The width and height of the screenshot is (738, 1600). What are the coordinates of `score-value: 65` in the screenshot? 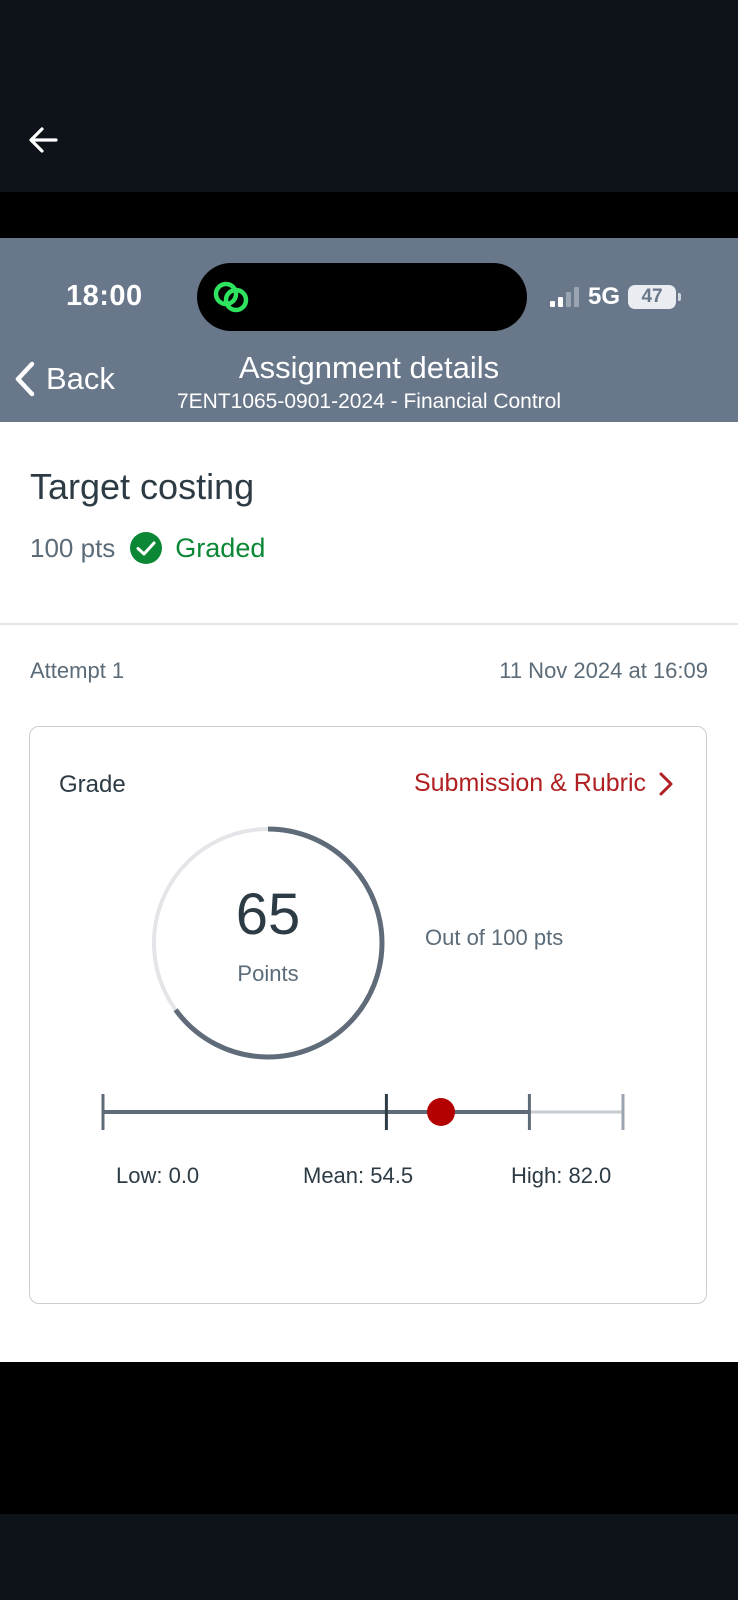 It's located at (268, 914).